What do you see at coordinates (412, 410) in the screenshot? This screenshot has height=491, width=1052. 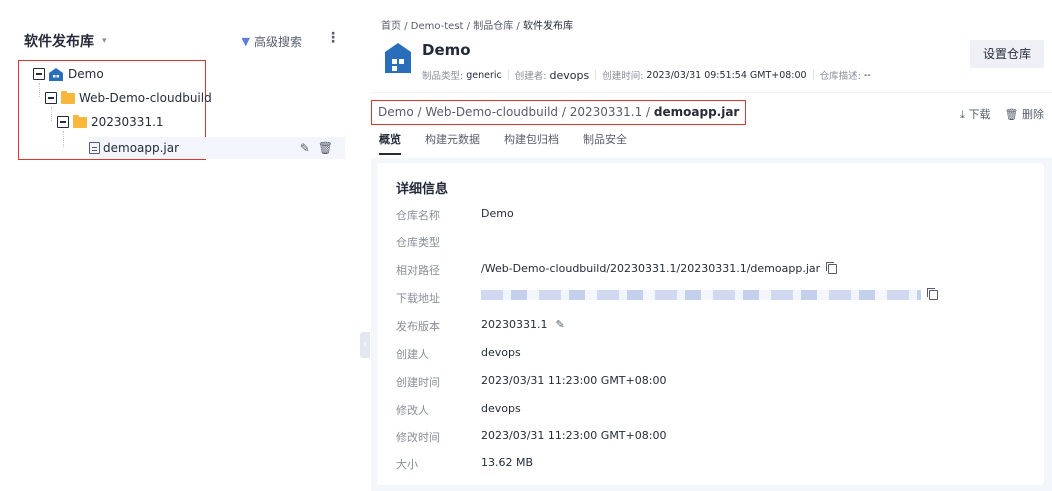 I see `detail-label: 修改人` at bounding box center [412, 410].